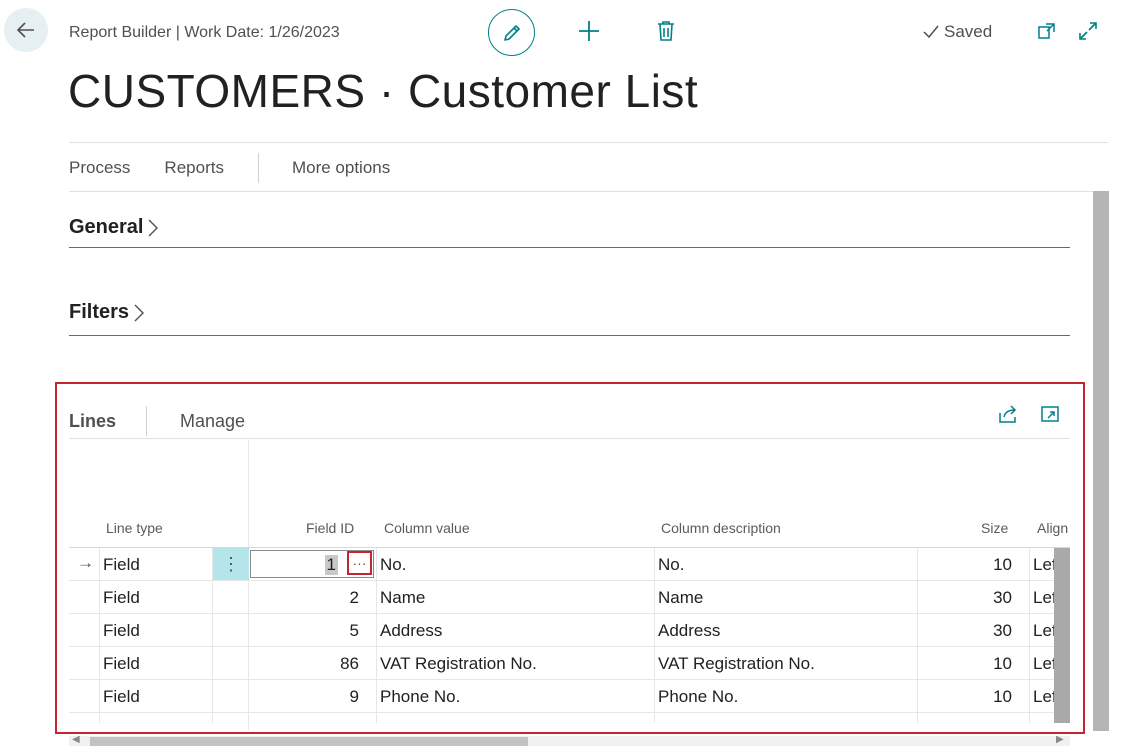 This screenshot has height=746, width=1141. I want to click on saved-label: Saved, so click(968, 31).